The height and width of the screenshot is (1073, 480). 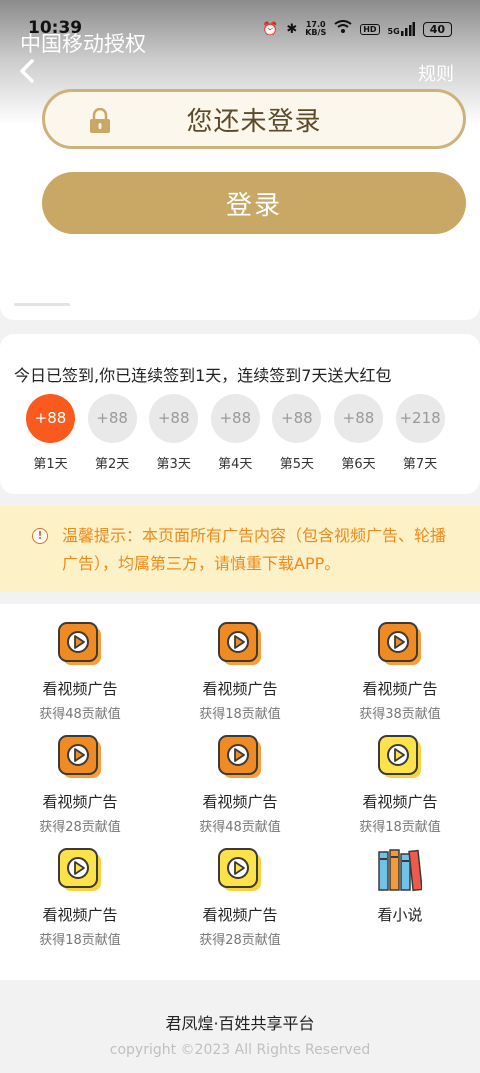 I want to click on task-reward: 获得38贡献值, so click(x=400, y=714).